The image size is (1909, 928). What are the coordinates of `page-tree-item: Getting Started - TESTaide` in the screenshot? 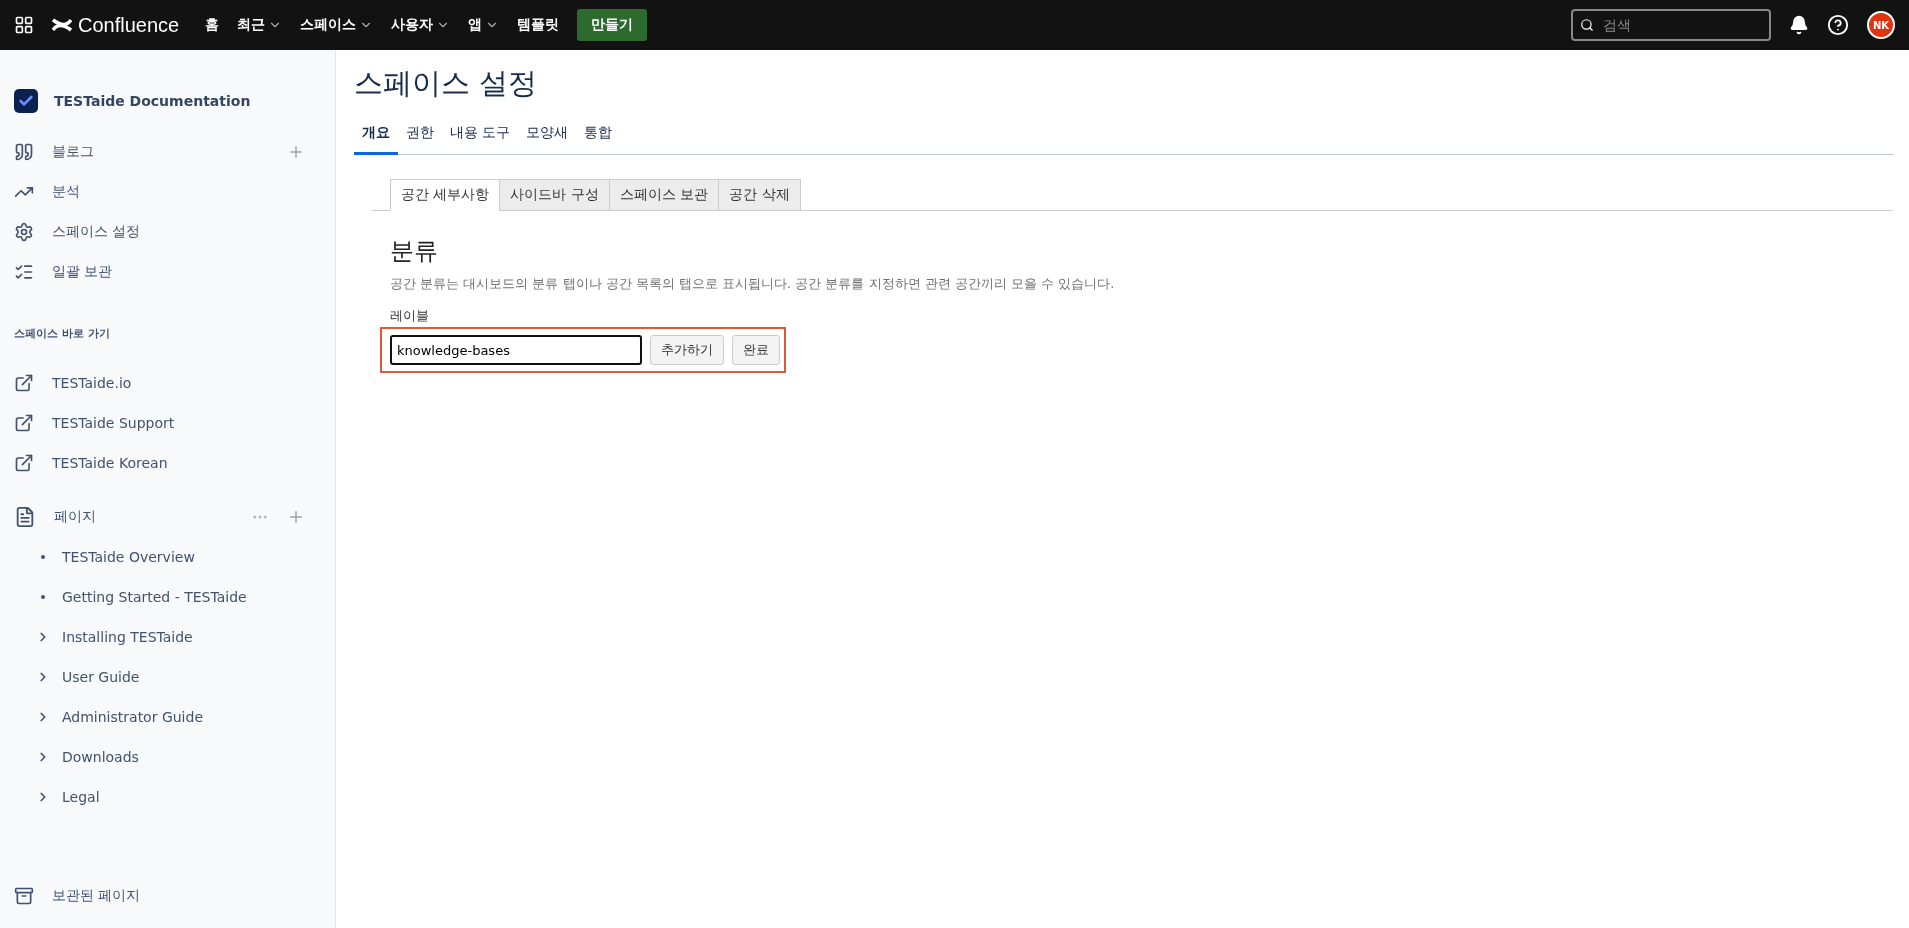 It's located at (174, 597).